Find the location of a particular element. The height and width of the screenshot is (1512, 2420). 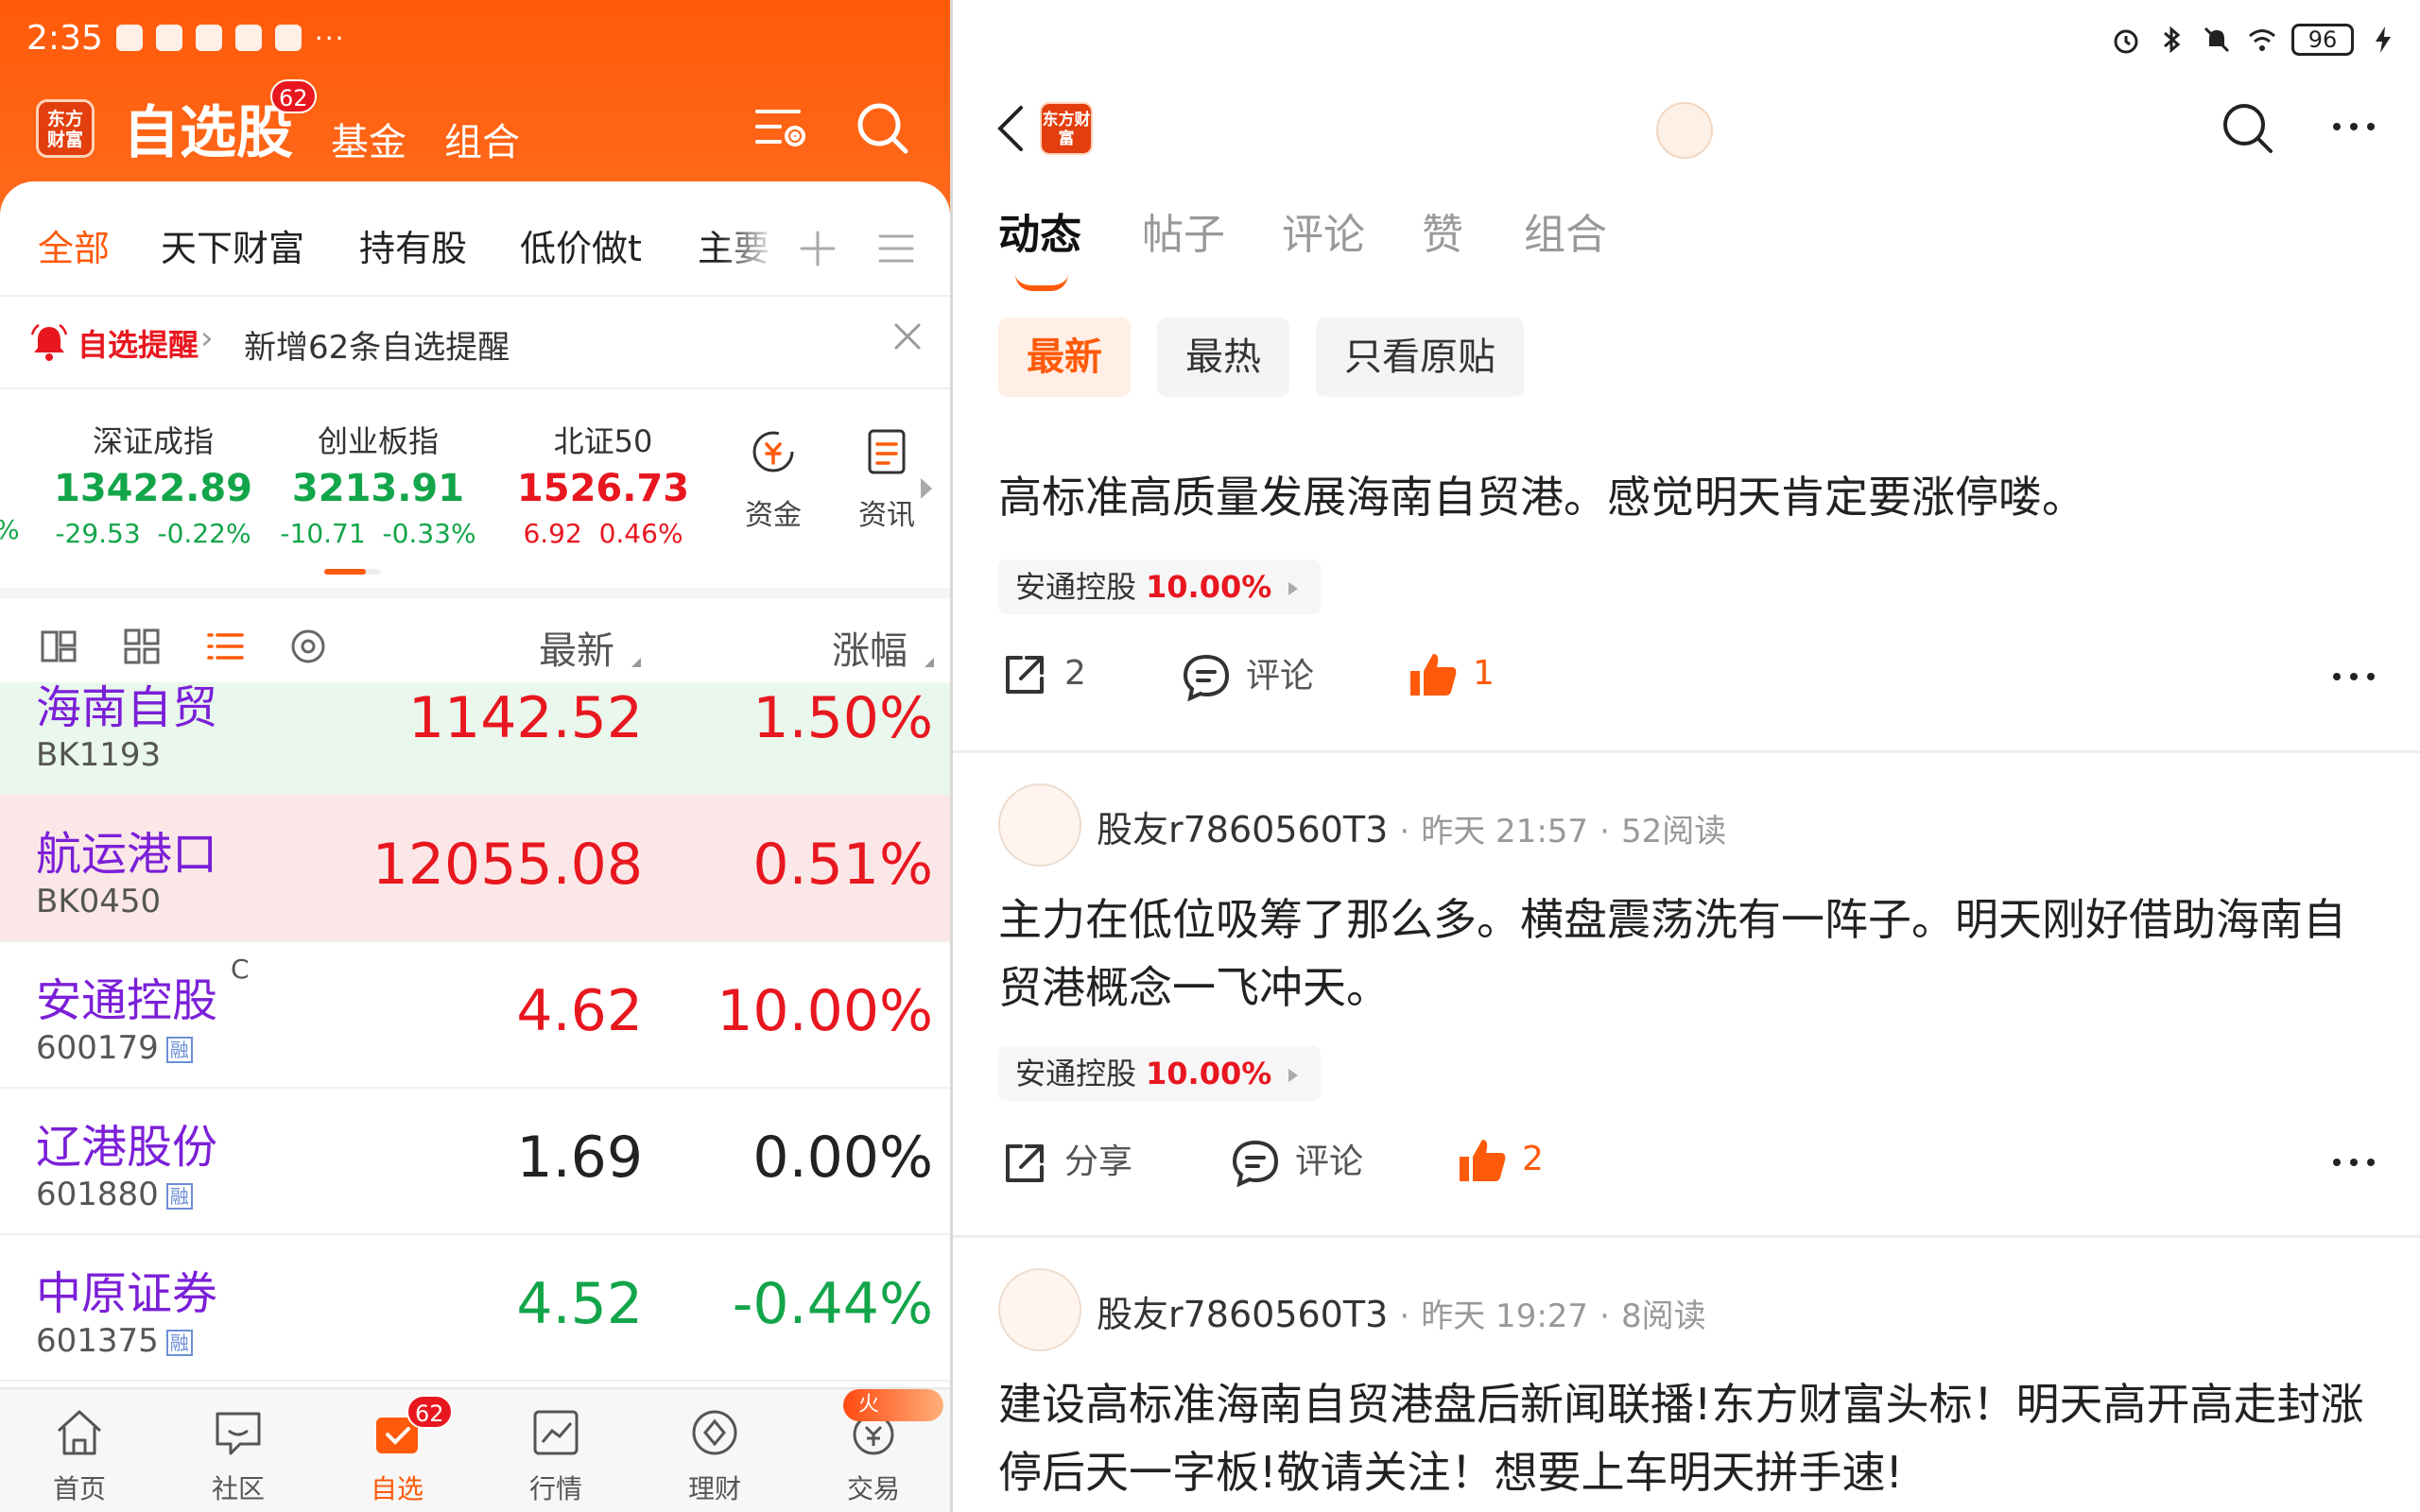

share-button: 分享 is located at coordinates (1065, 1162).